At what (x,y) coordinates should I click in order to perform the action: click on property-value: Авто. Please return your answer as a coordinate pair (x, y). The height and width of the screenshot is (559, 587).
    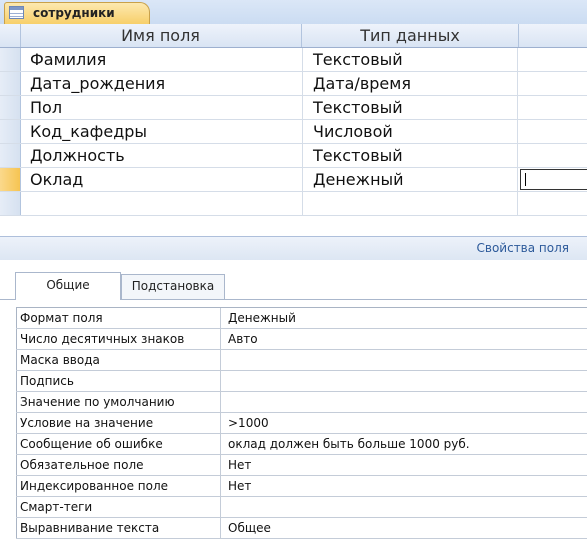
    Looking at the image, I should click on (405, 339).